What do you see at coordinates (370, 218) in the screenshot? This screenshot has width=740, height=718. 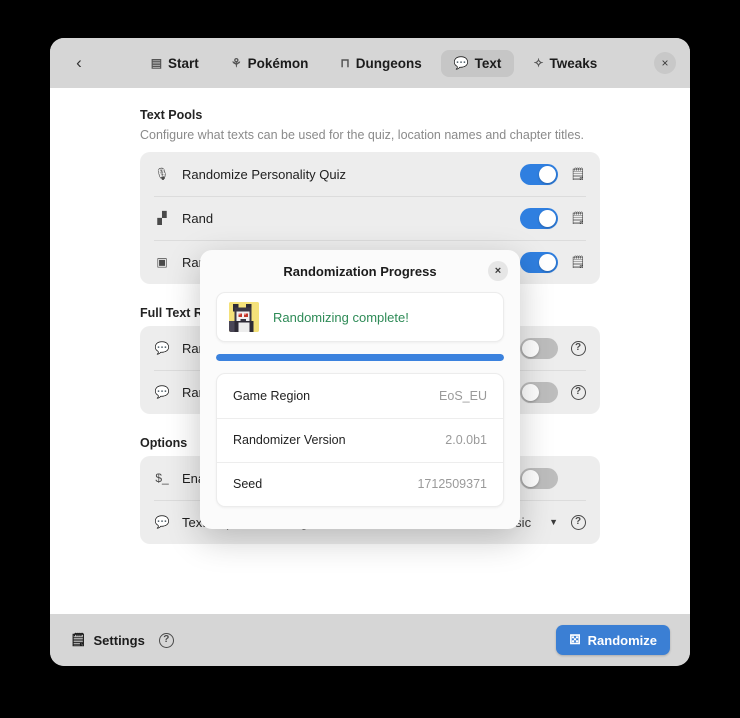 I see `row-text-pool-2: ▞ Rand 🗒` at bounding box center [370, 218].